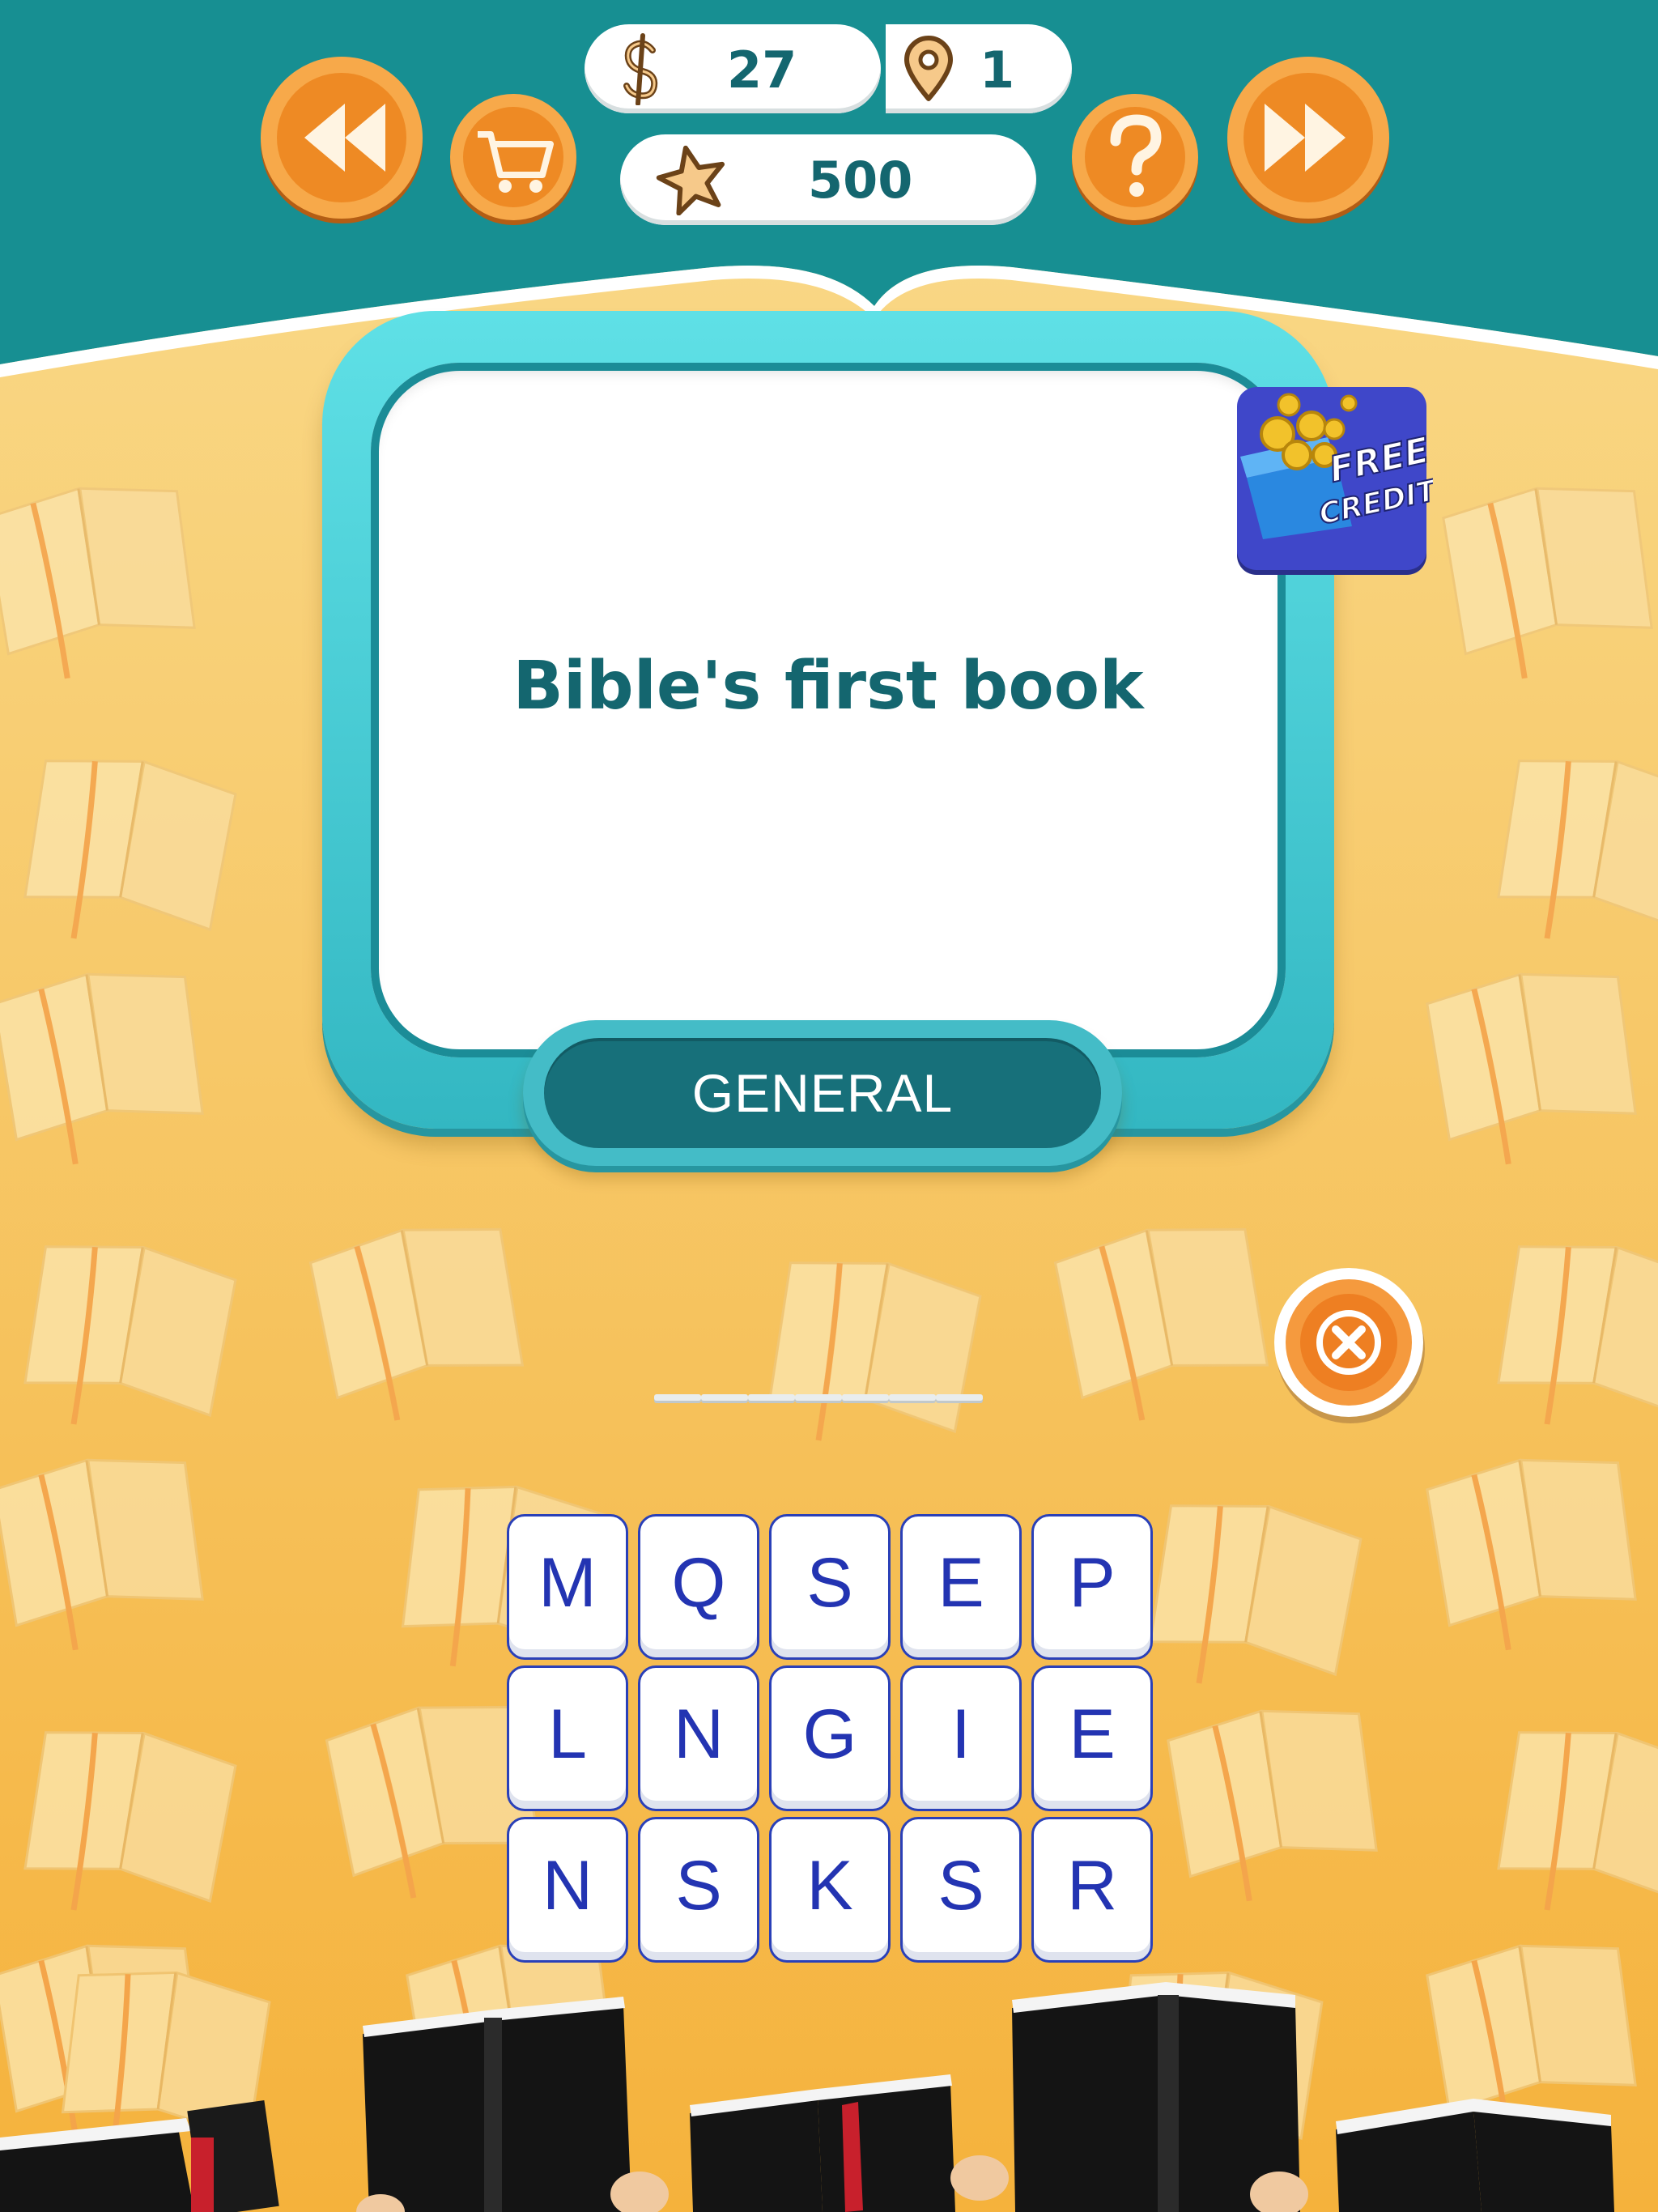  I want to click on question-text: Bible's first book, so click(828, 686).